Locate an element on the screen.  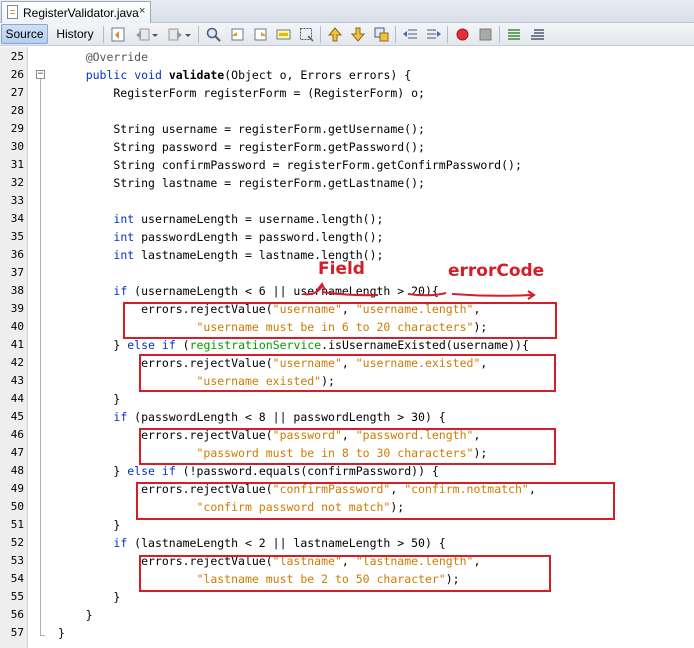
annotation-arrows is located at coordinates (419, 291).